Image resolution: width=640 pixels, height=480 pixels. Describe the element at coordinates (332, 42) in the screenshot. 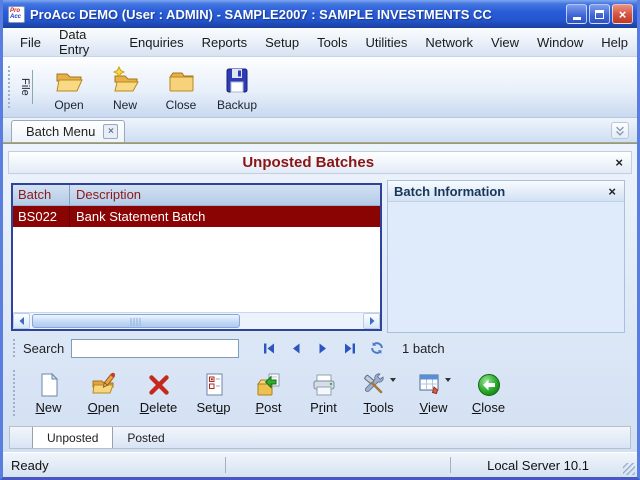

I see `menu-tools: Tools` at that location.